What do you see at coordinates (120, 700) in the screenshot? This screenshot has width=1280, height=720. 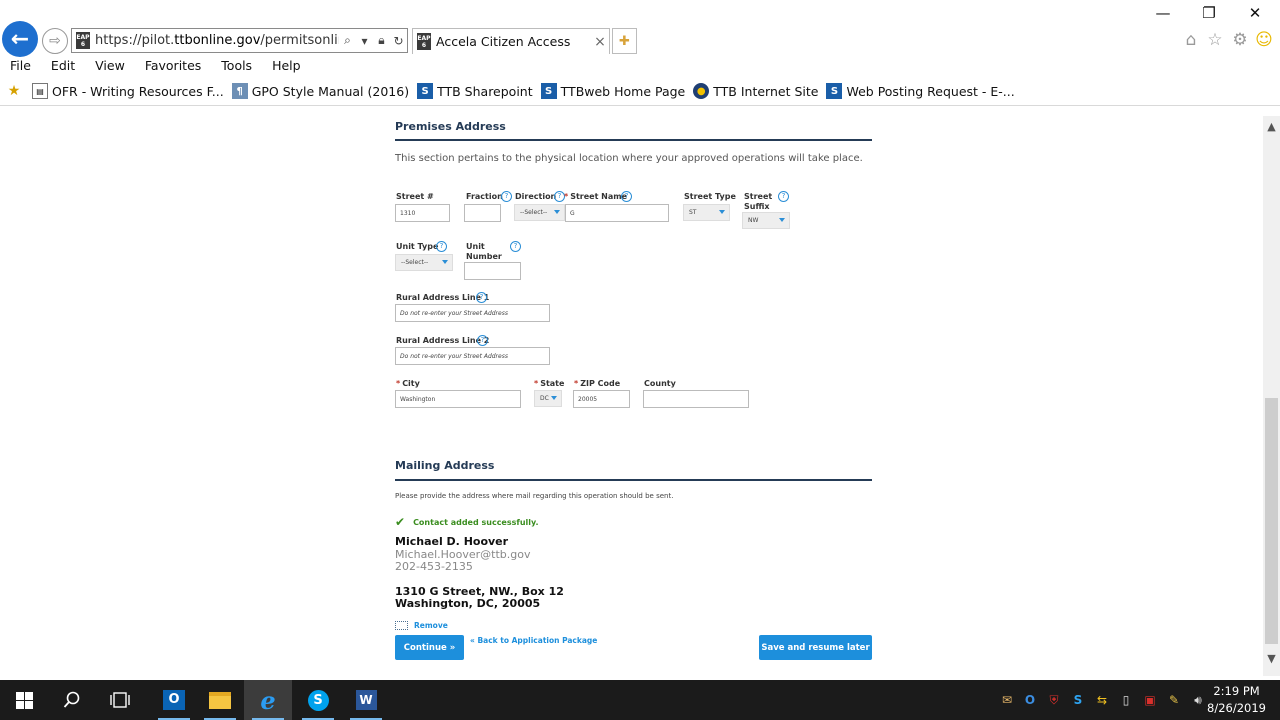 I see `task-view-button` at bounding box center [120, 700].